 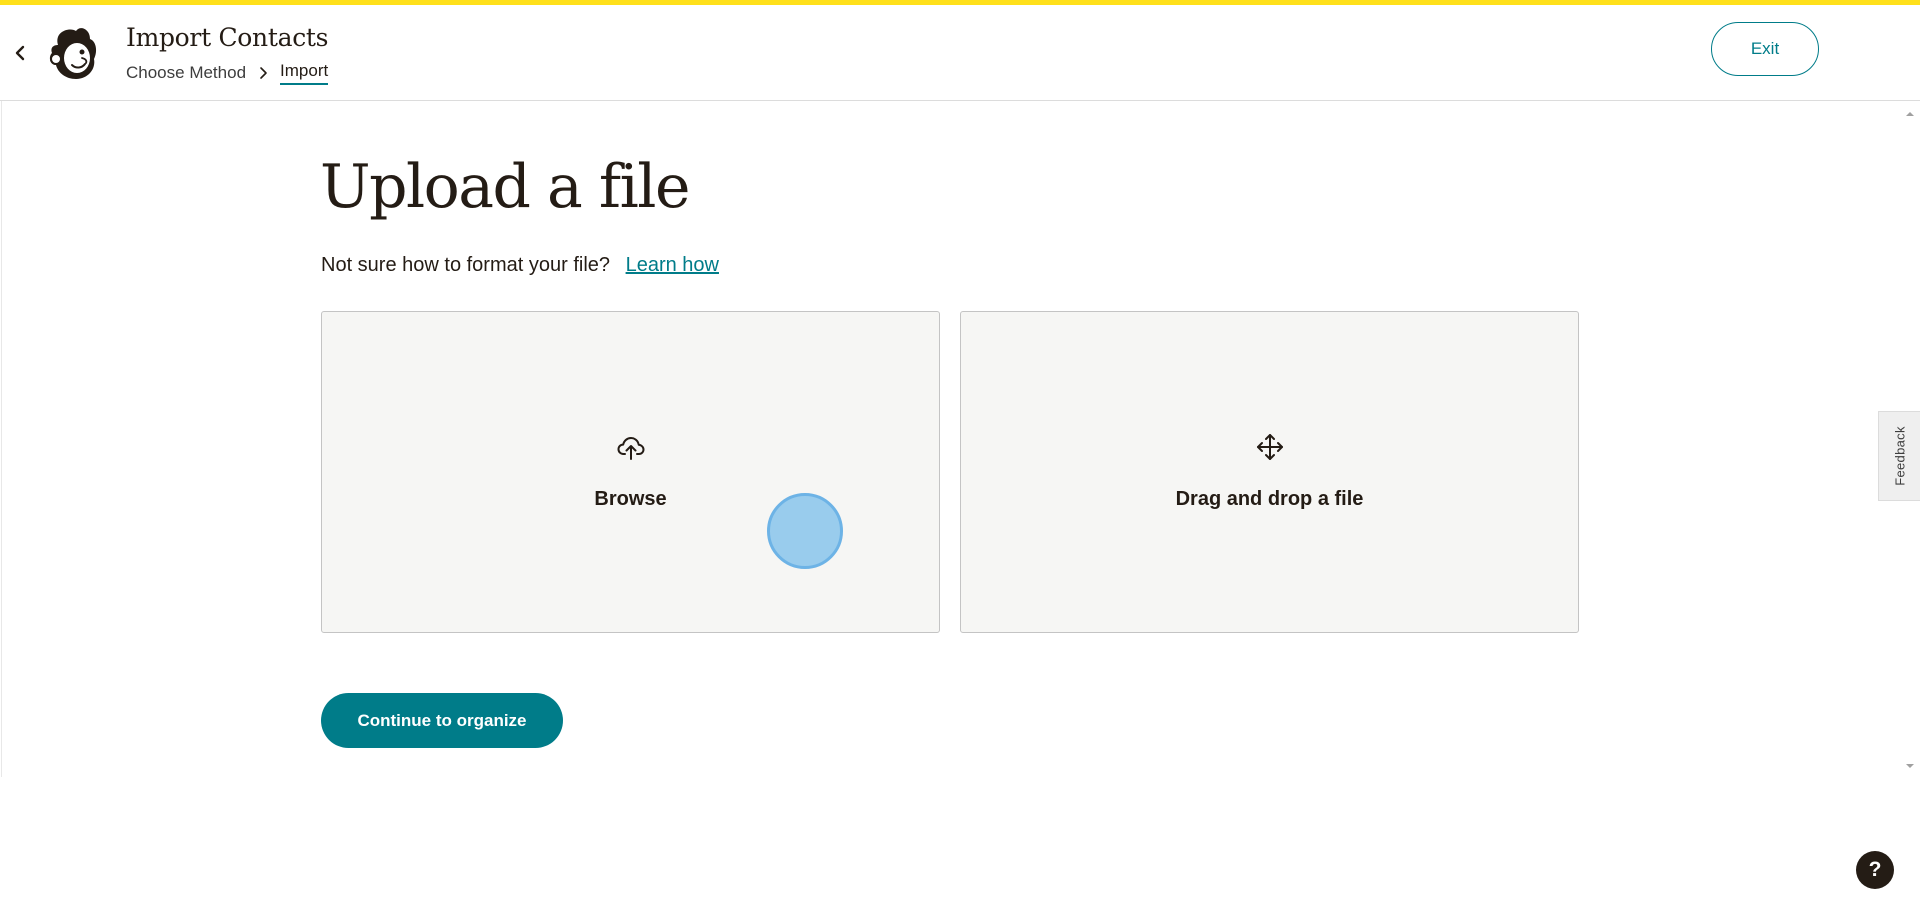 What do you see at coordinates (505, 187) in the screenshot?
I see `page-title: Upload a file` at bounding box center [505, 187].